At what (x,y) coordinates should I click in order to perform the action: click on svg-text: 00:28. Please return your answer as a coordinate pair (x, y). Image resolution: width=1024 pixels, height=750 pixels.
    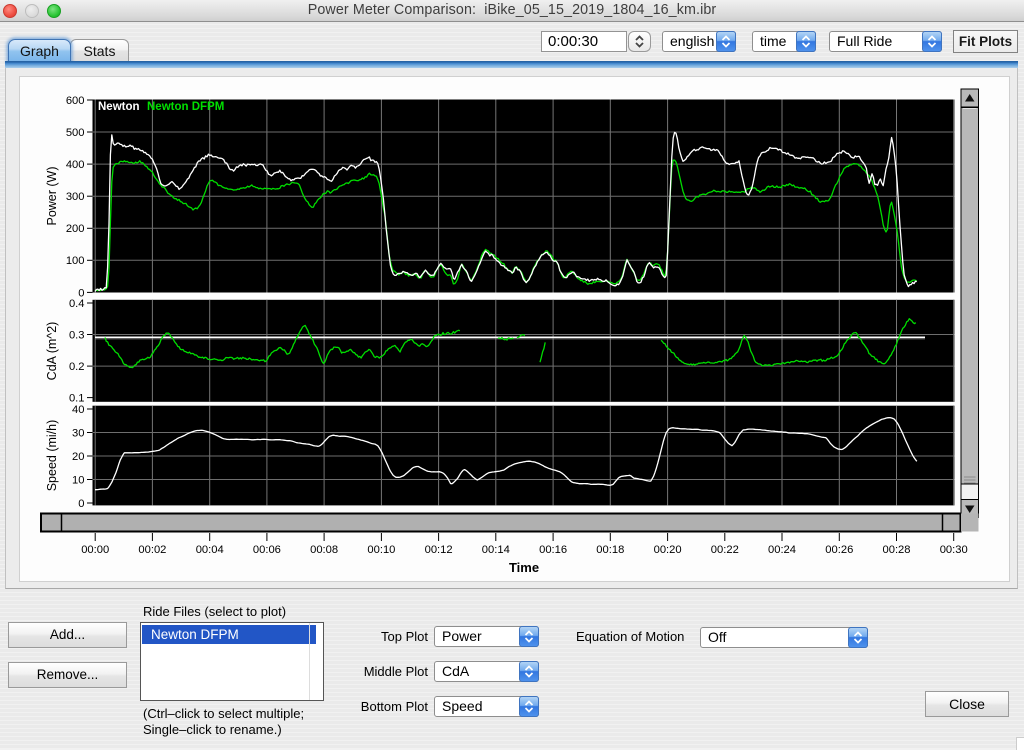
    Looking at the image, I should click on (897, 550).